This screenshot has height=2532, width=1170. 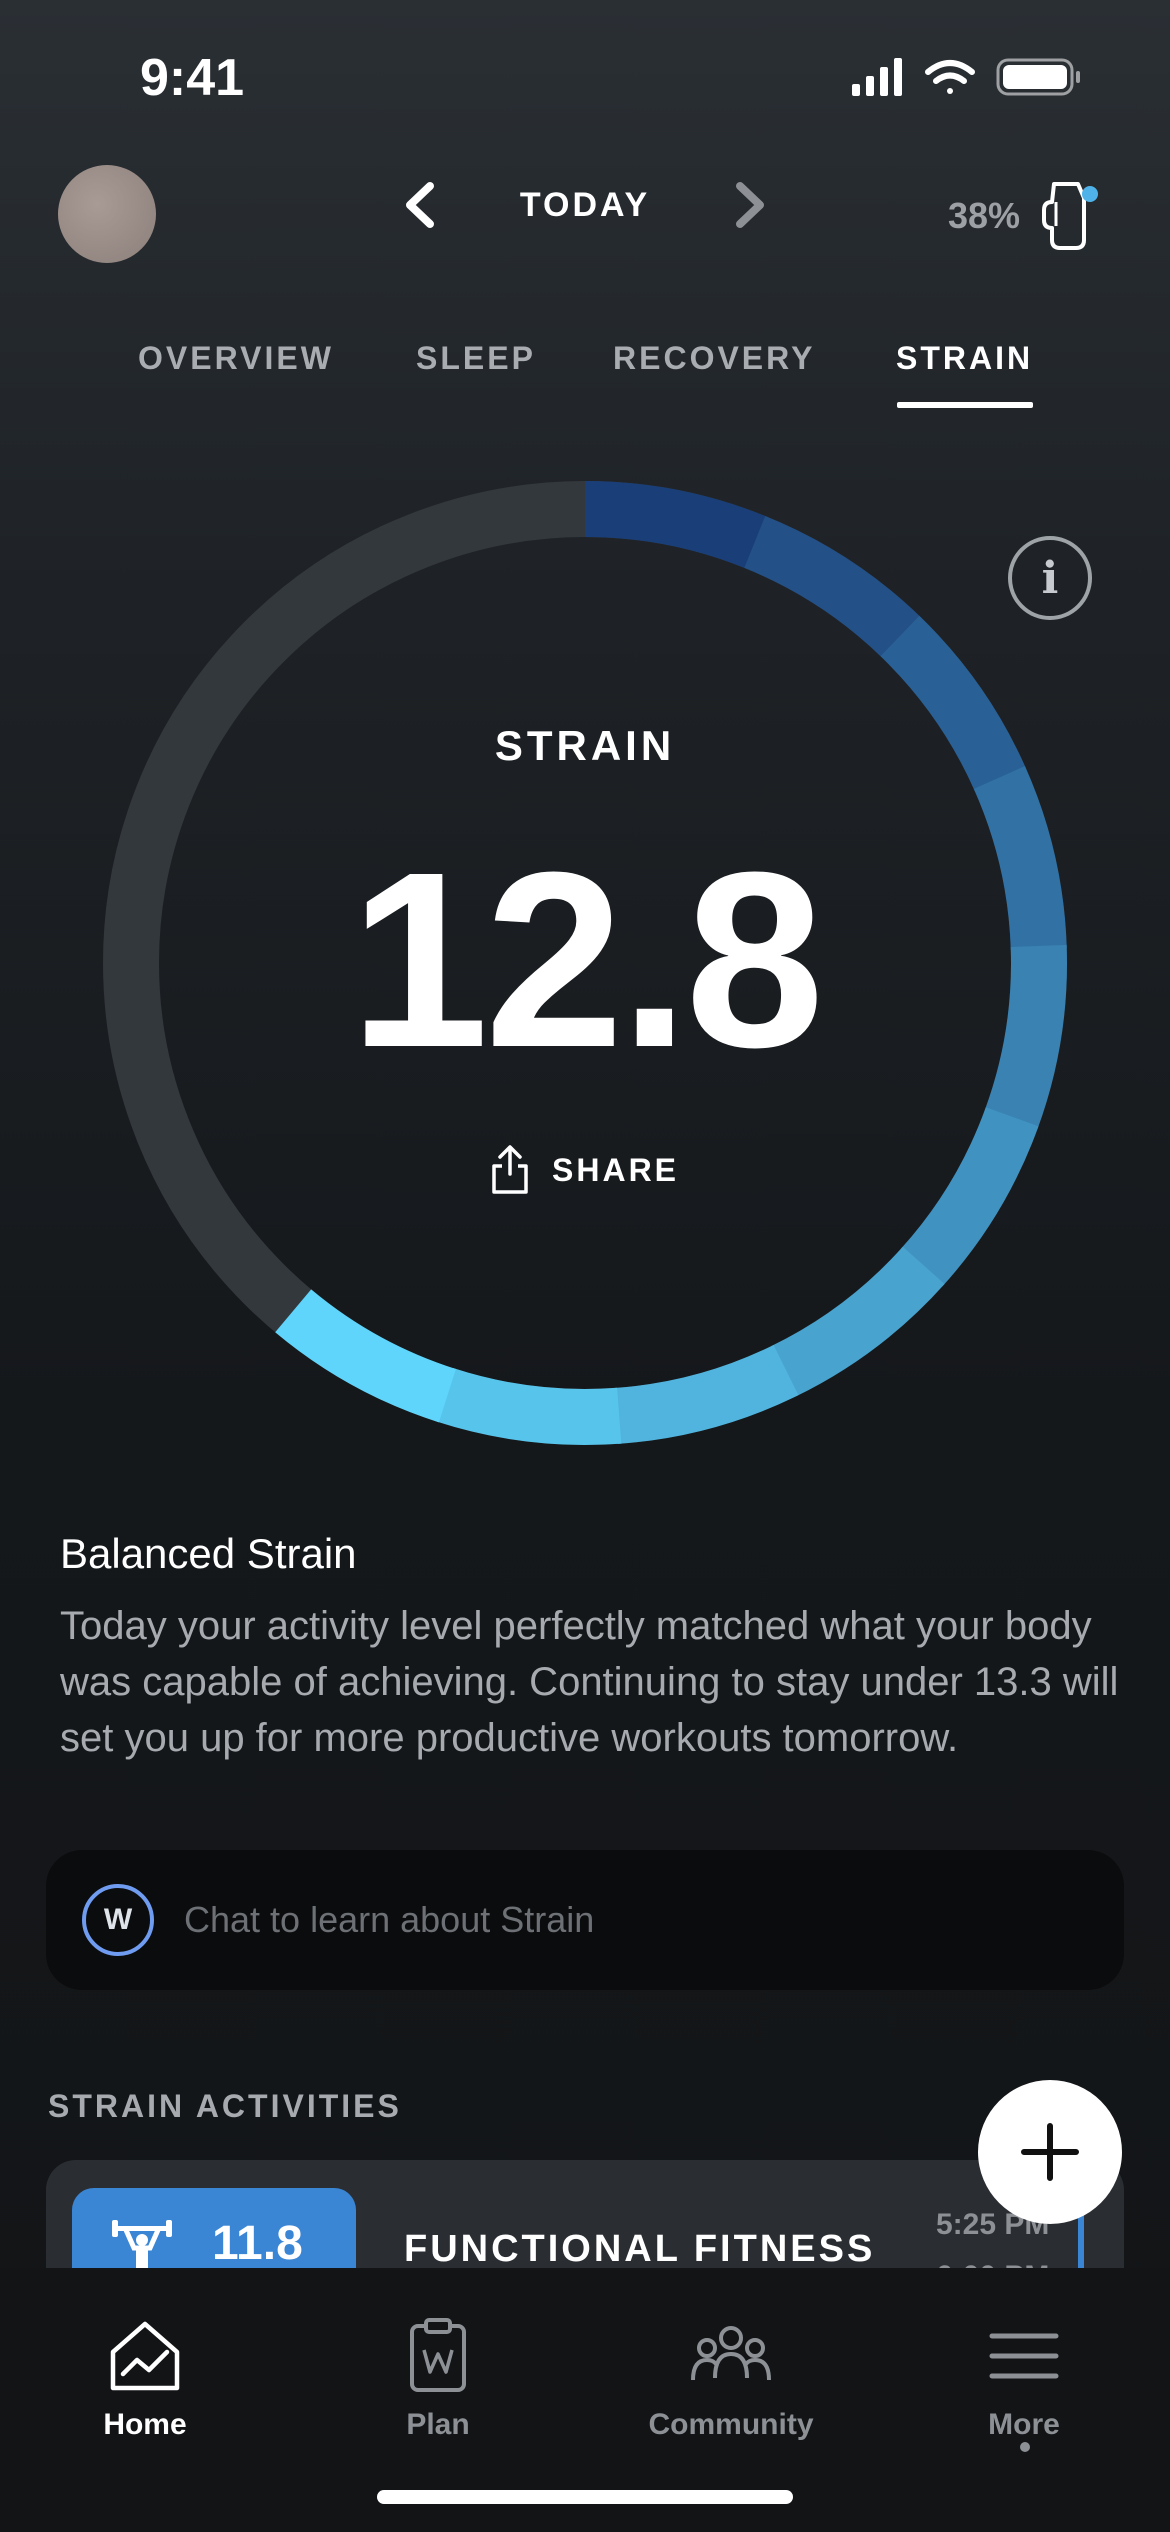 I want to click on activity-score: 11.8, so click(x=257, y=2243).